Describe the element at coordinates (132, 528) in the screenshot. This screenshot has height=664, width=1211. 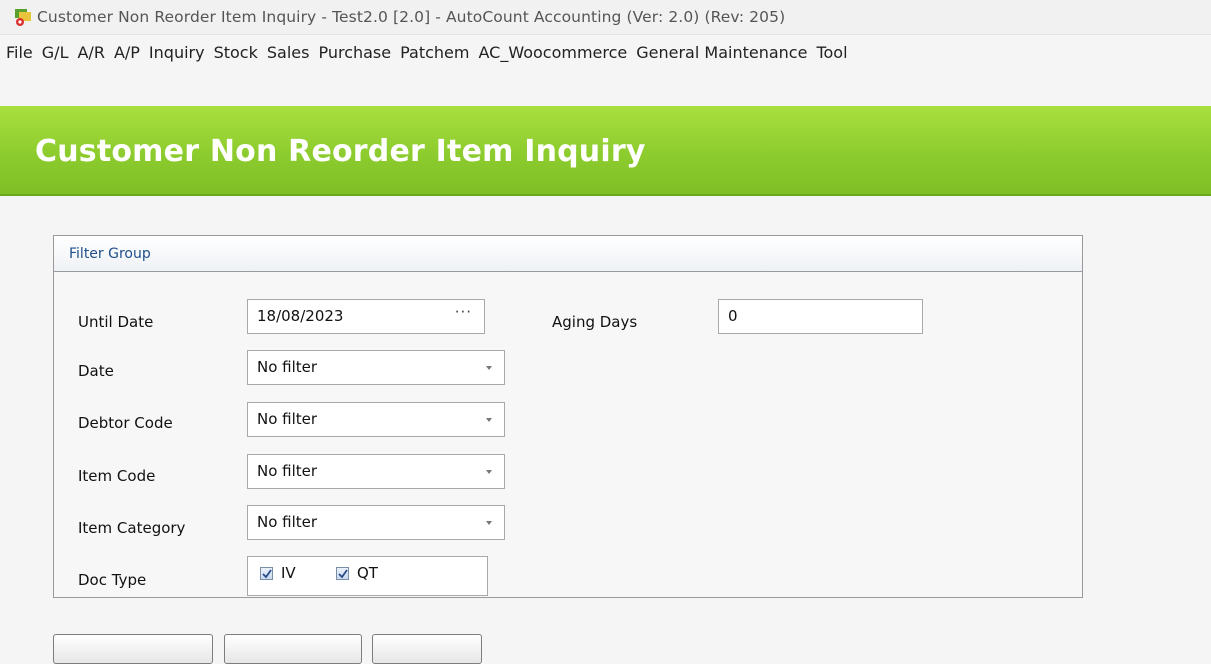
I see `item-category-label: Item Category` at that location.